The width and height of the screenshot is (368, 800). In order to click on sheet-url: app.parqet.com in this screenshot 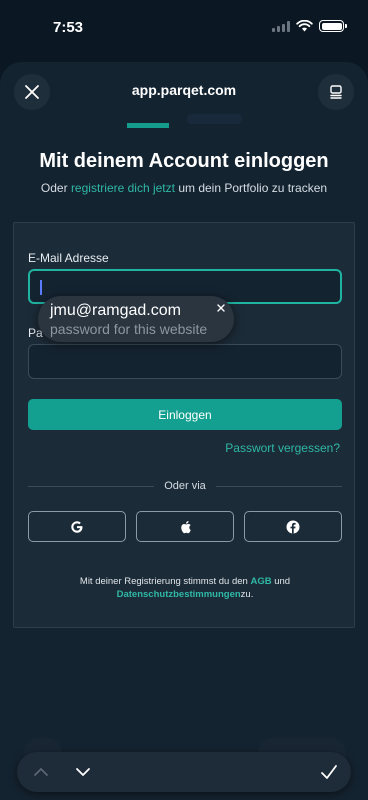, I will do `click(184, 90)`.